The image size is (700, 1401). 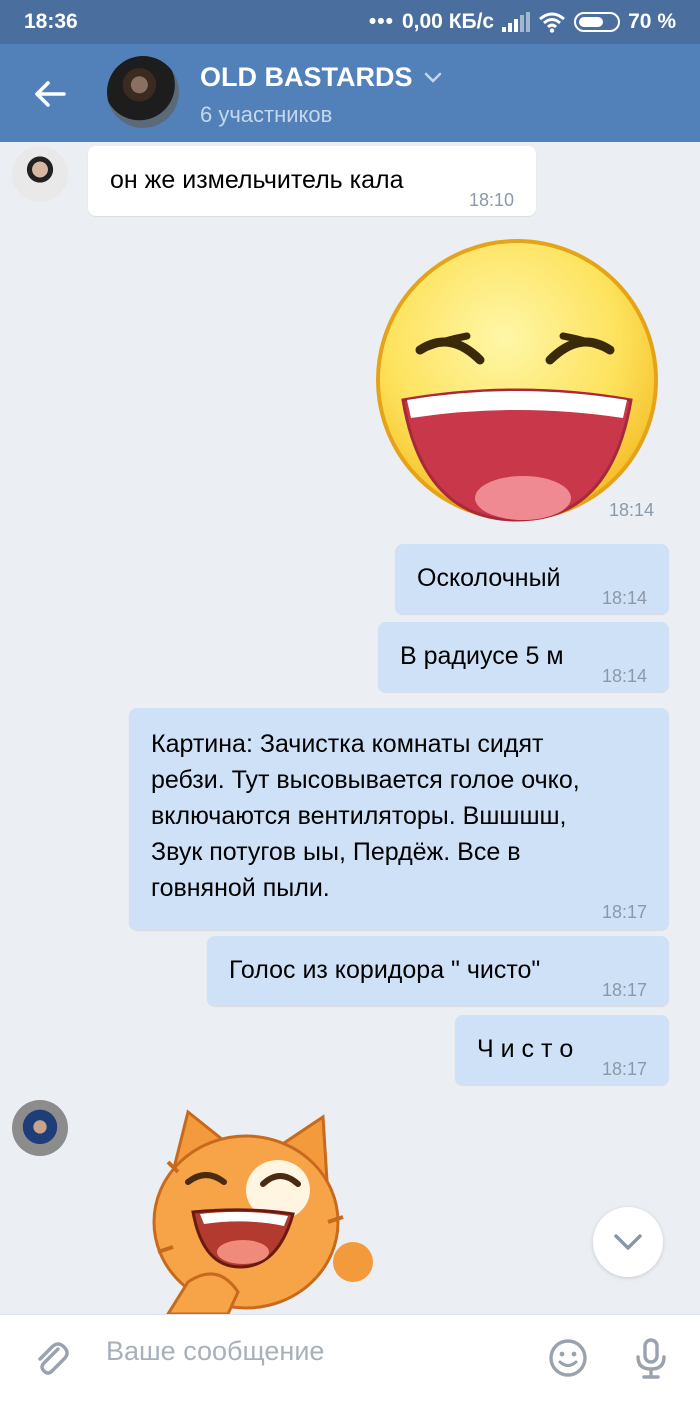 I want to click on chat-header: OLD BASTARDS 6 участников, so click(x=350, y=93).